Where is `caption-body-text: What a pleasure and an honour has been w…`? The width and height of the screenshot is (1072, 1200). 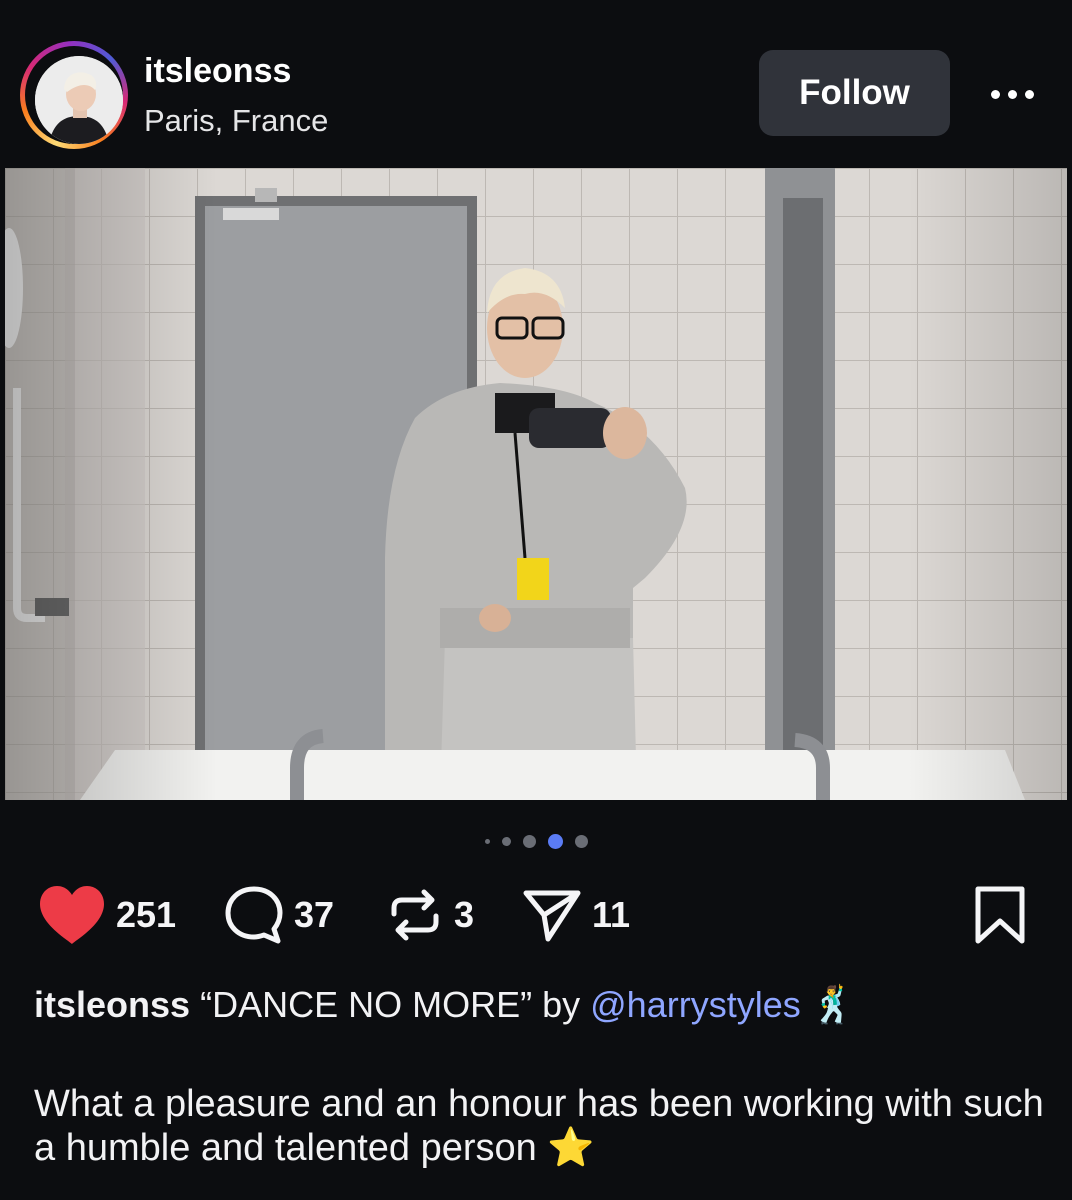
caption-body-text: What a pleasure and an honour has been w… is located at coordinates (539, 1126).